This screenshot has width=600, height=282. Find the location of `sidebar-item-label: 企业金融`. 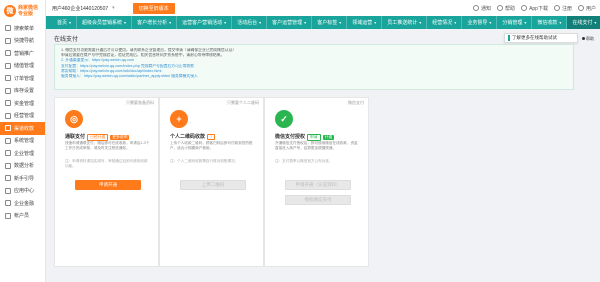

sidebar-item-label: 企业金融 is located at coordinates (24, 203).